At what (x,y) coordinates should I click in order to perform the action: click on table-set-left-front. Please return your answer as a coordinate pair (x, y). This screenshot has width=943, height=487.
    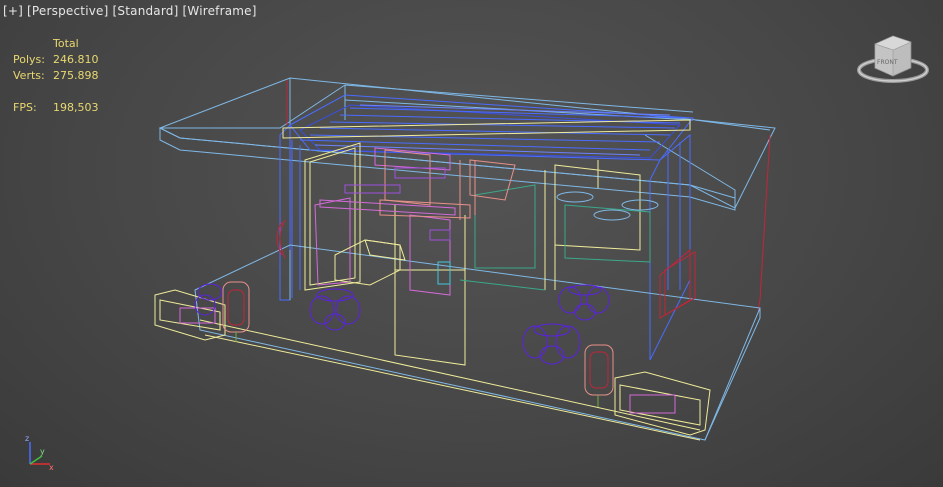
    Looking at the image, I should click on (335, 309).